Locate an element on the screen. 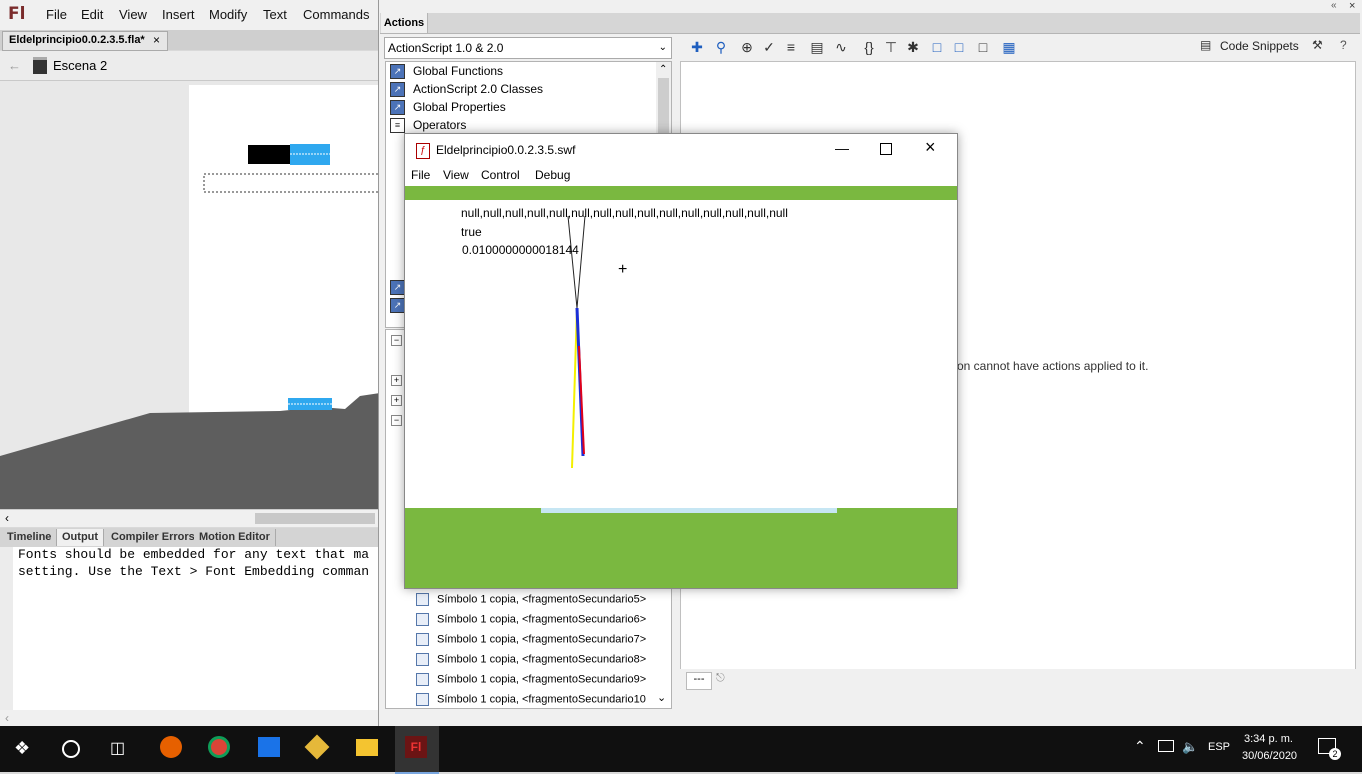 The height and width of the screenshot is (774, 1362). actions-tab: Actions is located at coordinates (404, 23).